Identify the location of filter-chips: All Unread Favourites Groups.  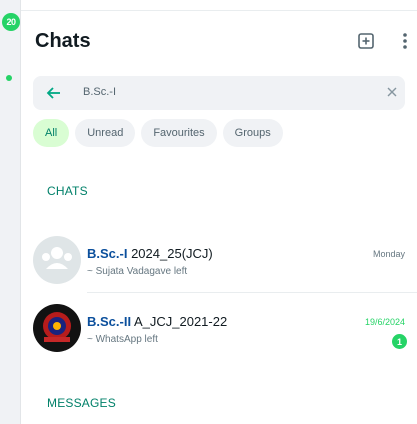
(158, 133).